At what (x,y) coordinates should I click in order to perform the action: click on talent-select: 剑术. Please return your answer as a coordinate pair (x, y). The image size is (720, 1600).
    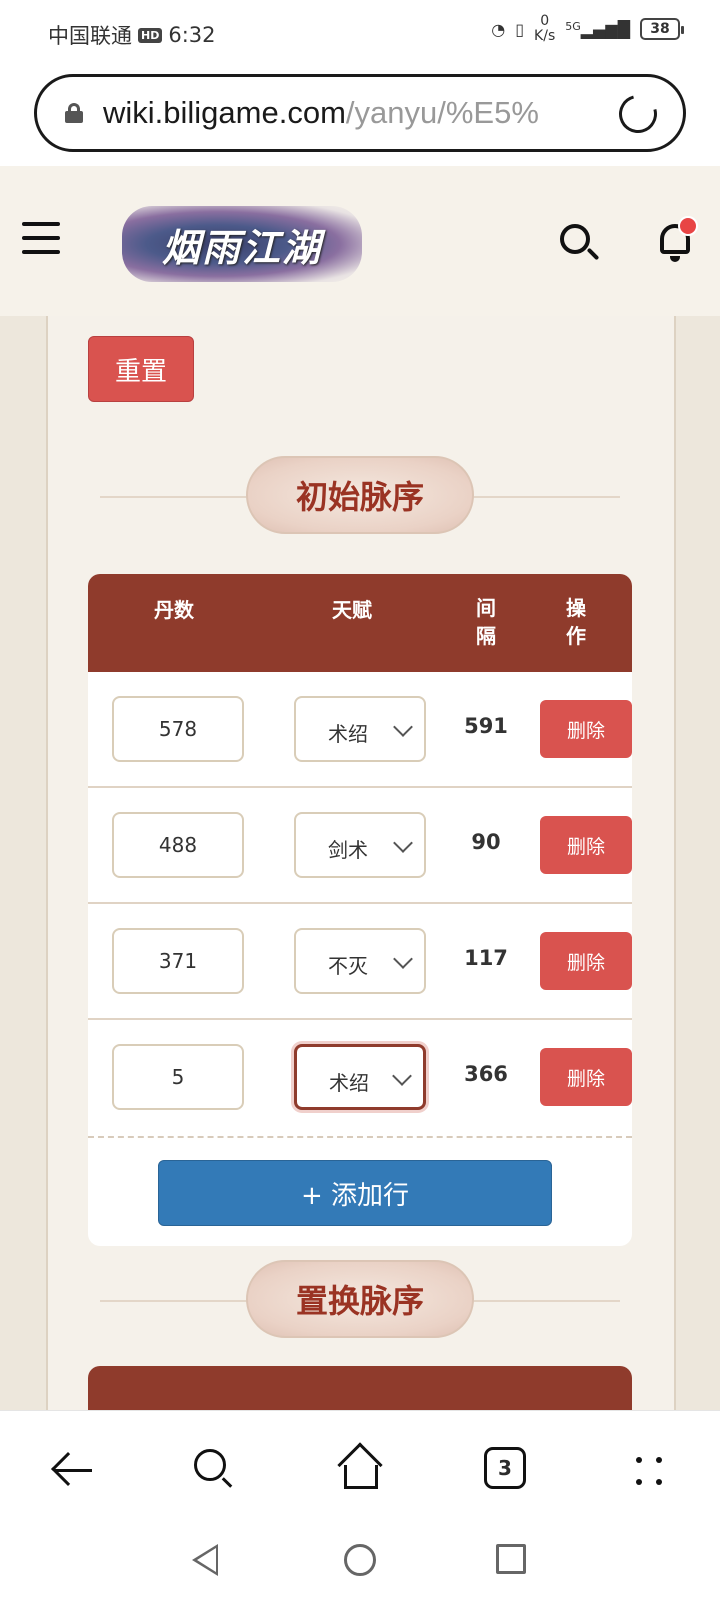
    Looking at the image, I should click on (360, 845).